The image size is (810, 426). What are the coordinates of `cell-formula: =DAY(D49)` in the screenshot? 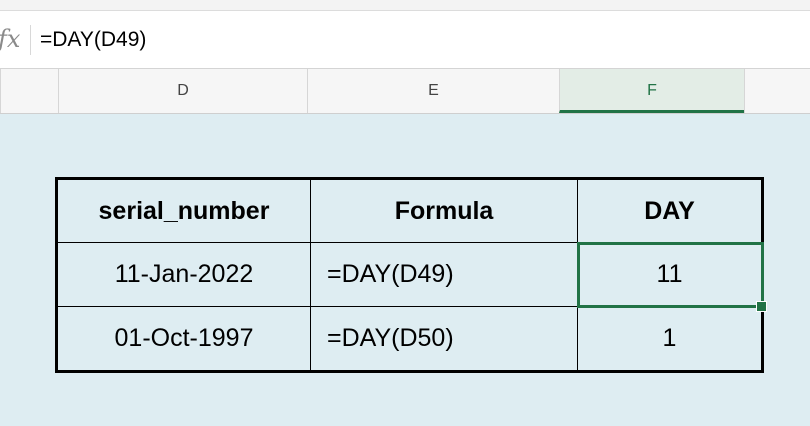 It's located at (444, 274).